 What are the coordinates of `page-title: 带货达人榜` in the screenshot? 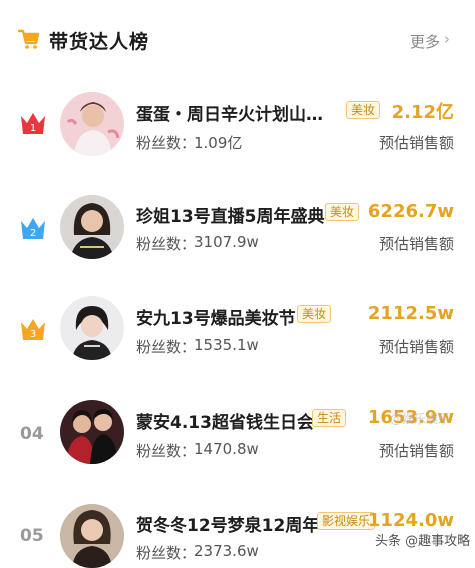 It's located at (99, 42).